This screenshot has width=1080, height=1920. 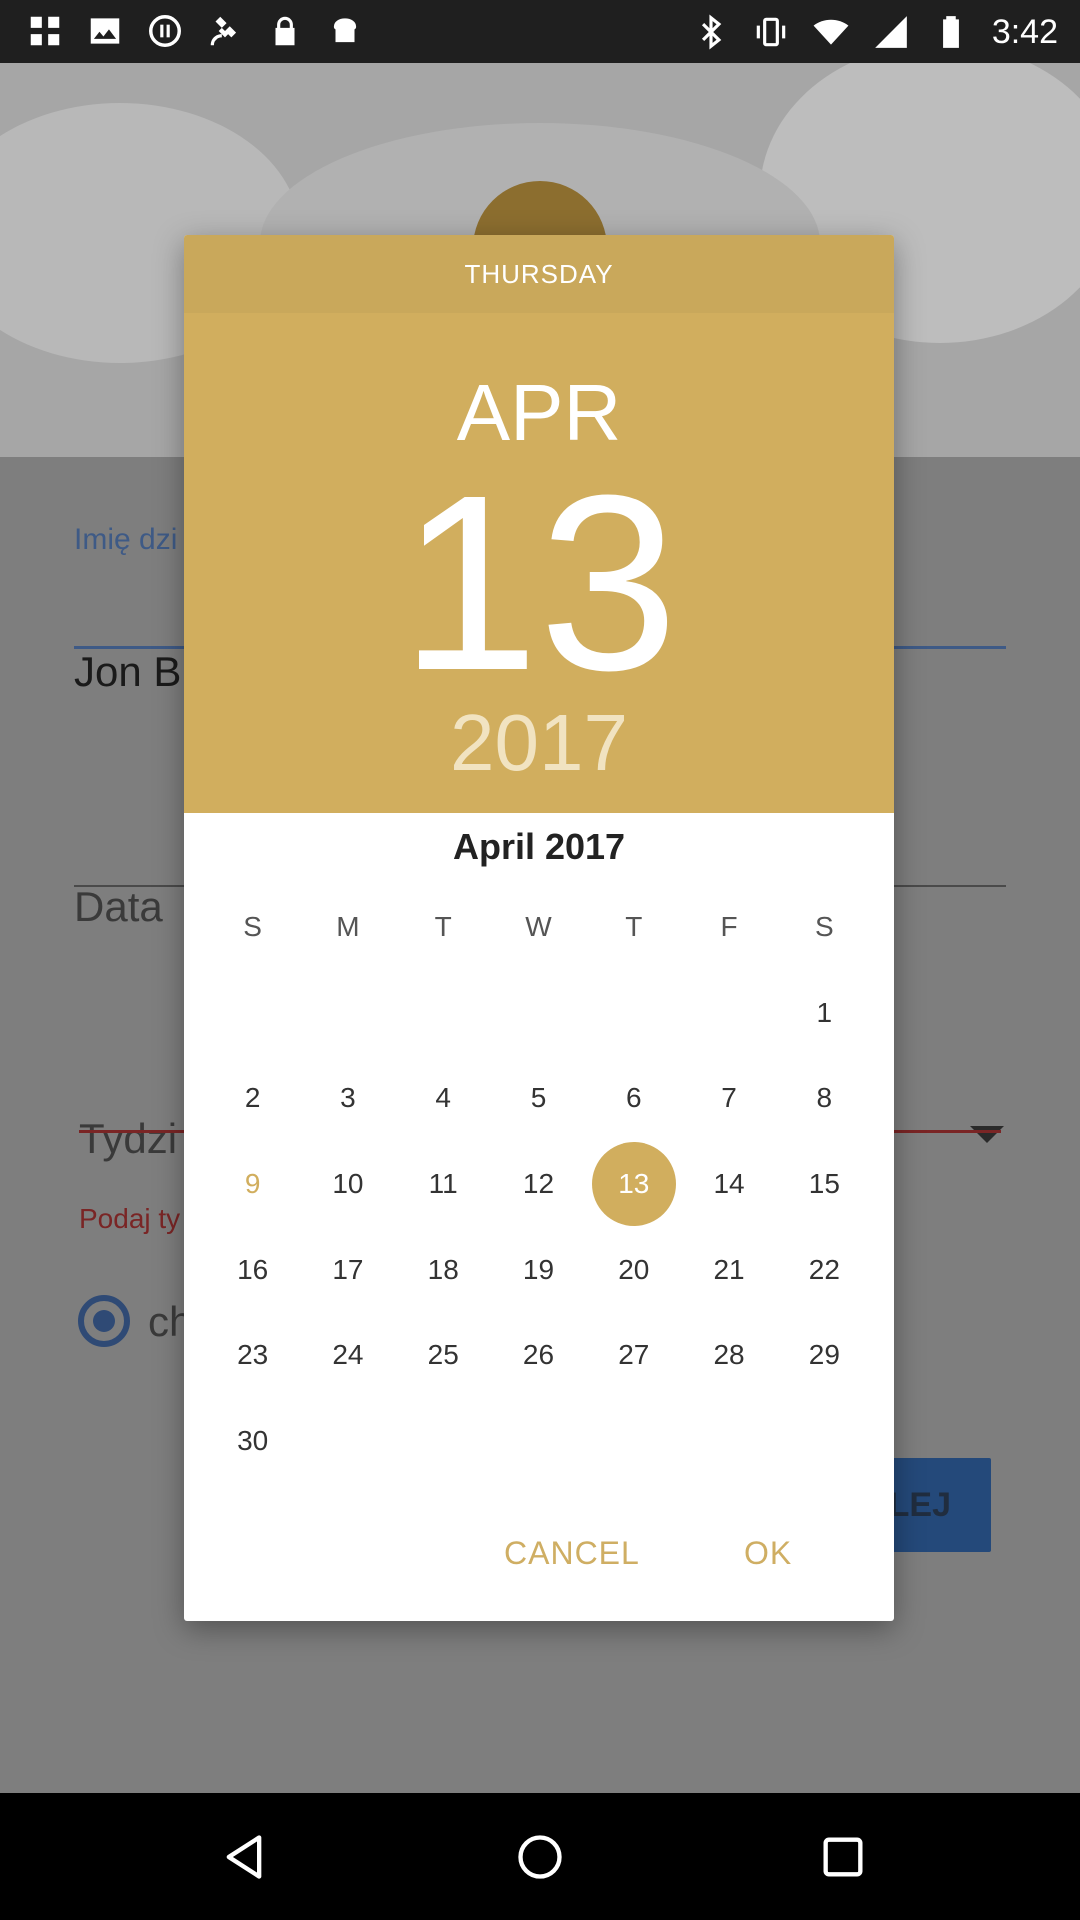 I want to click on recents-icon, so click(x=843, y=1857).